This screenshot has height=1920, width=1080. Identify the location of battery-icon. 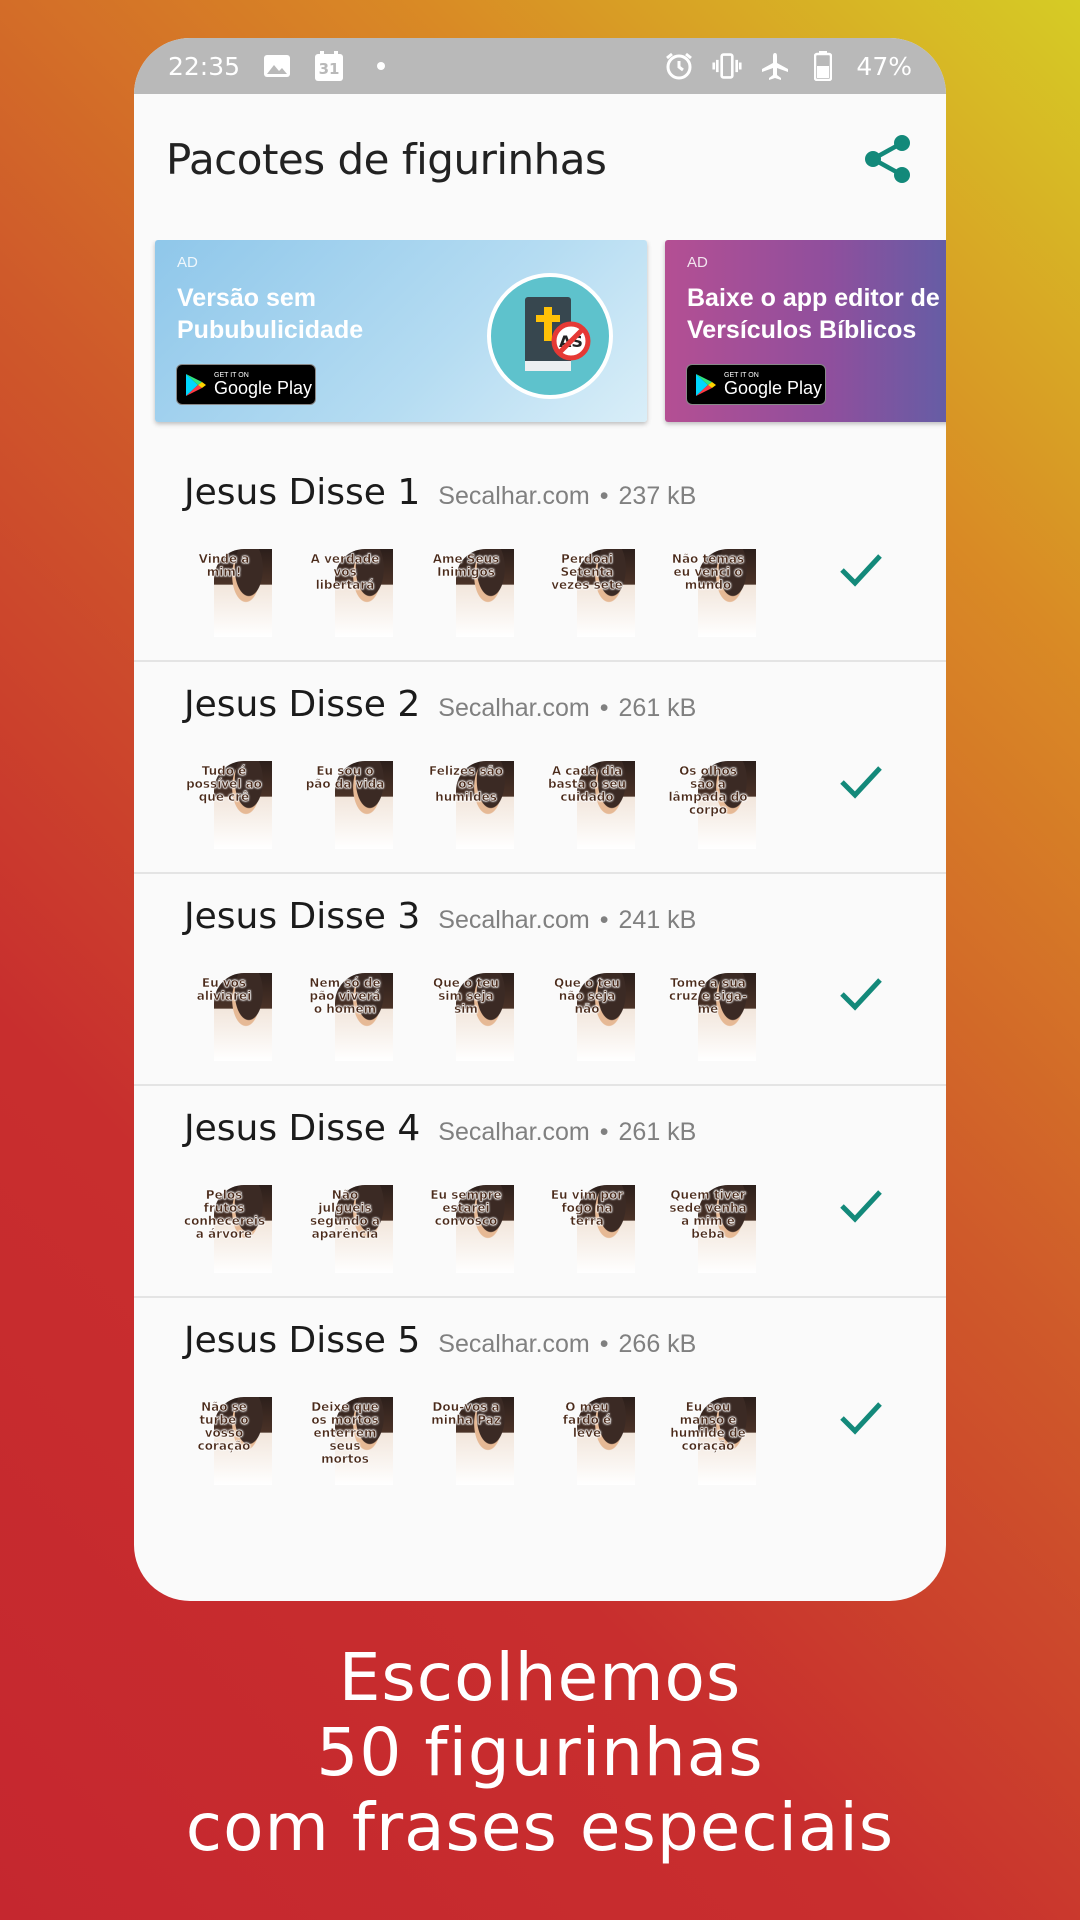
(823, 66).